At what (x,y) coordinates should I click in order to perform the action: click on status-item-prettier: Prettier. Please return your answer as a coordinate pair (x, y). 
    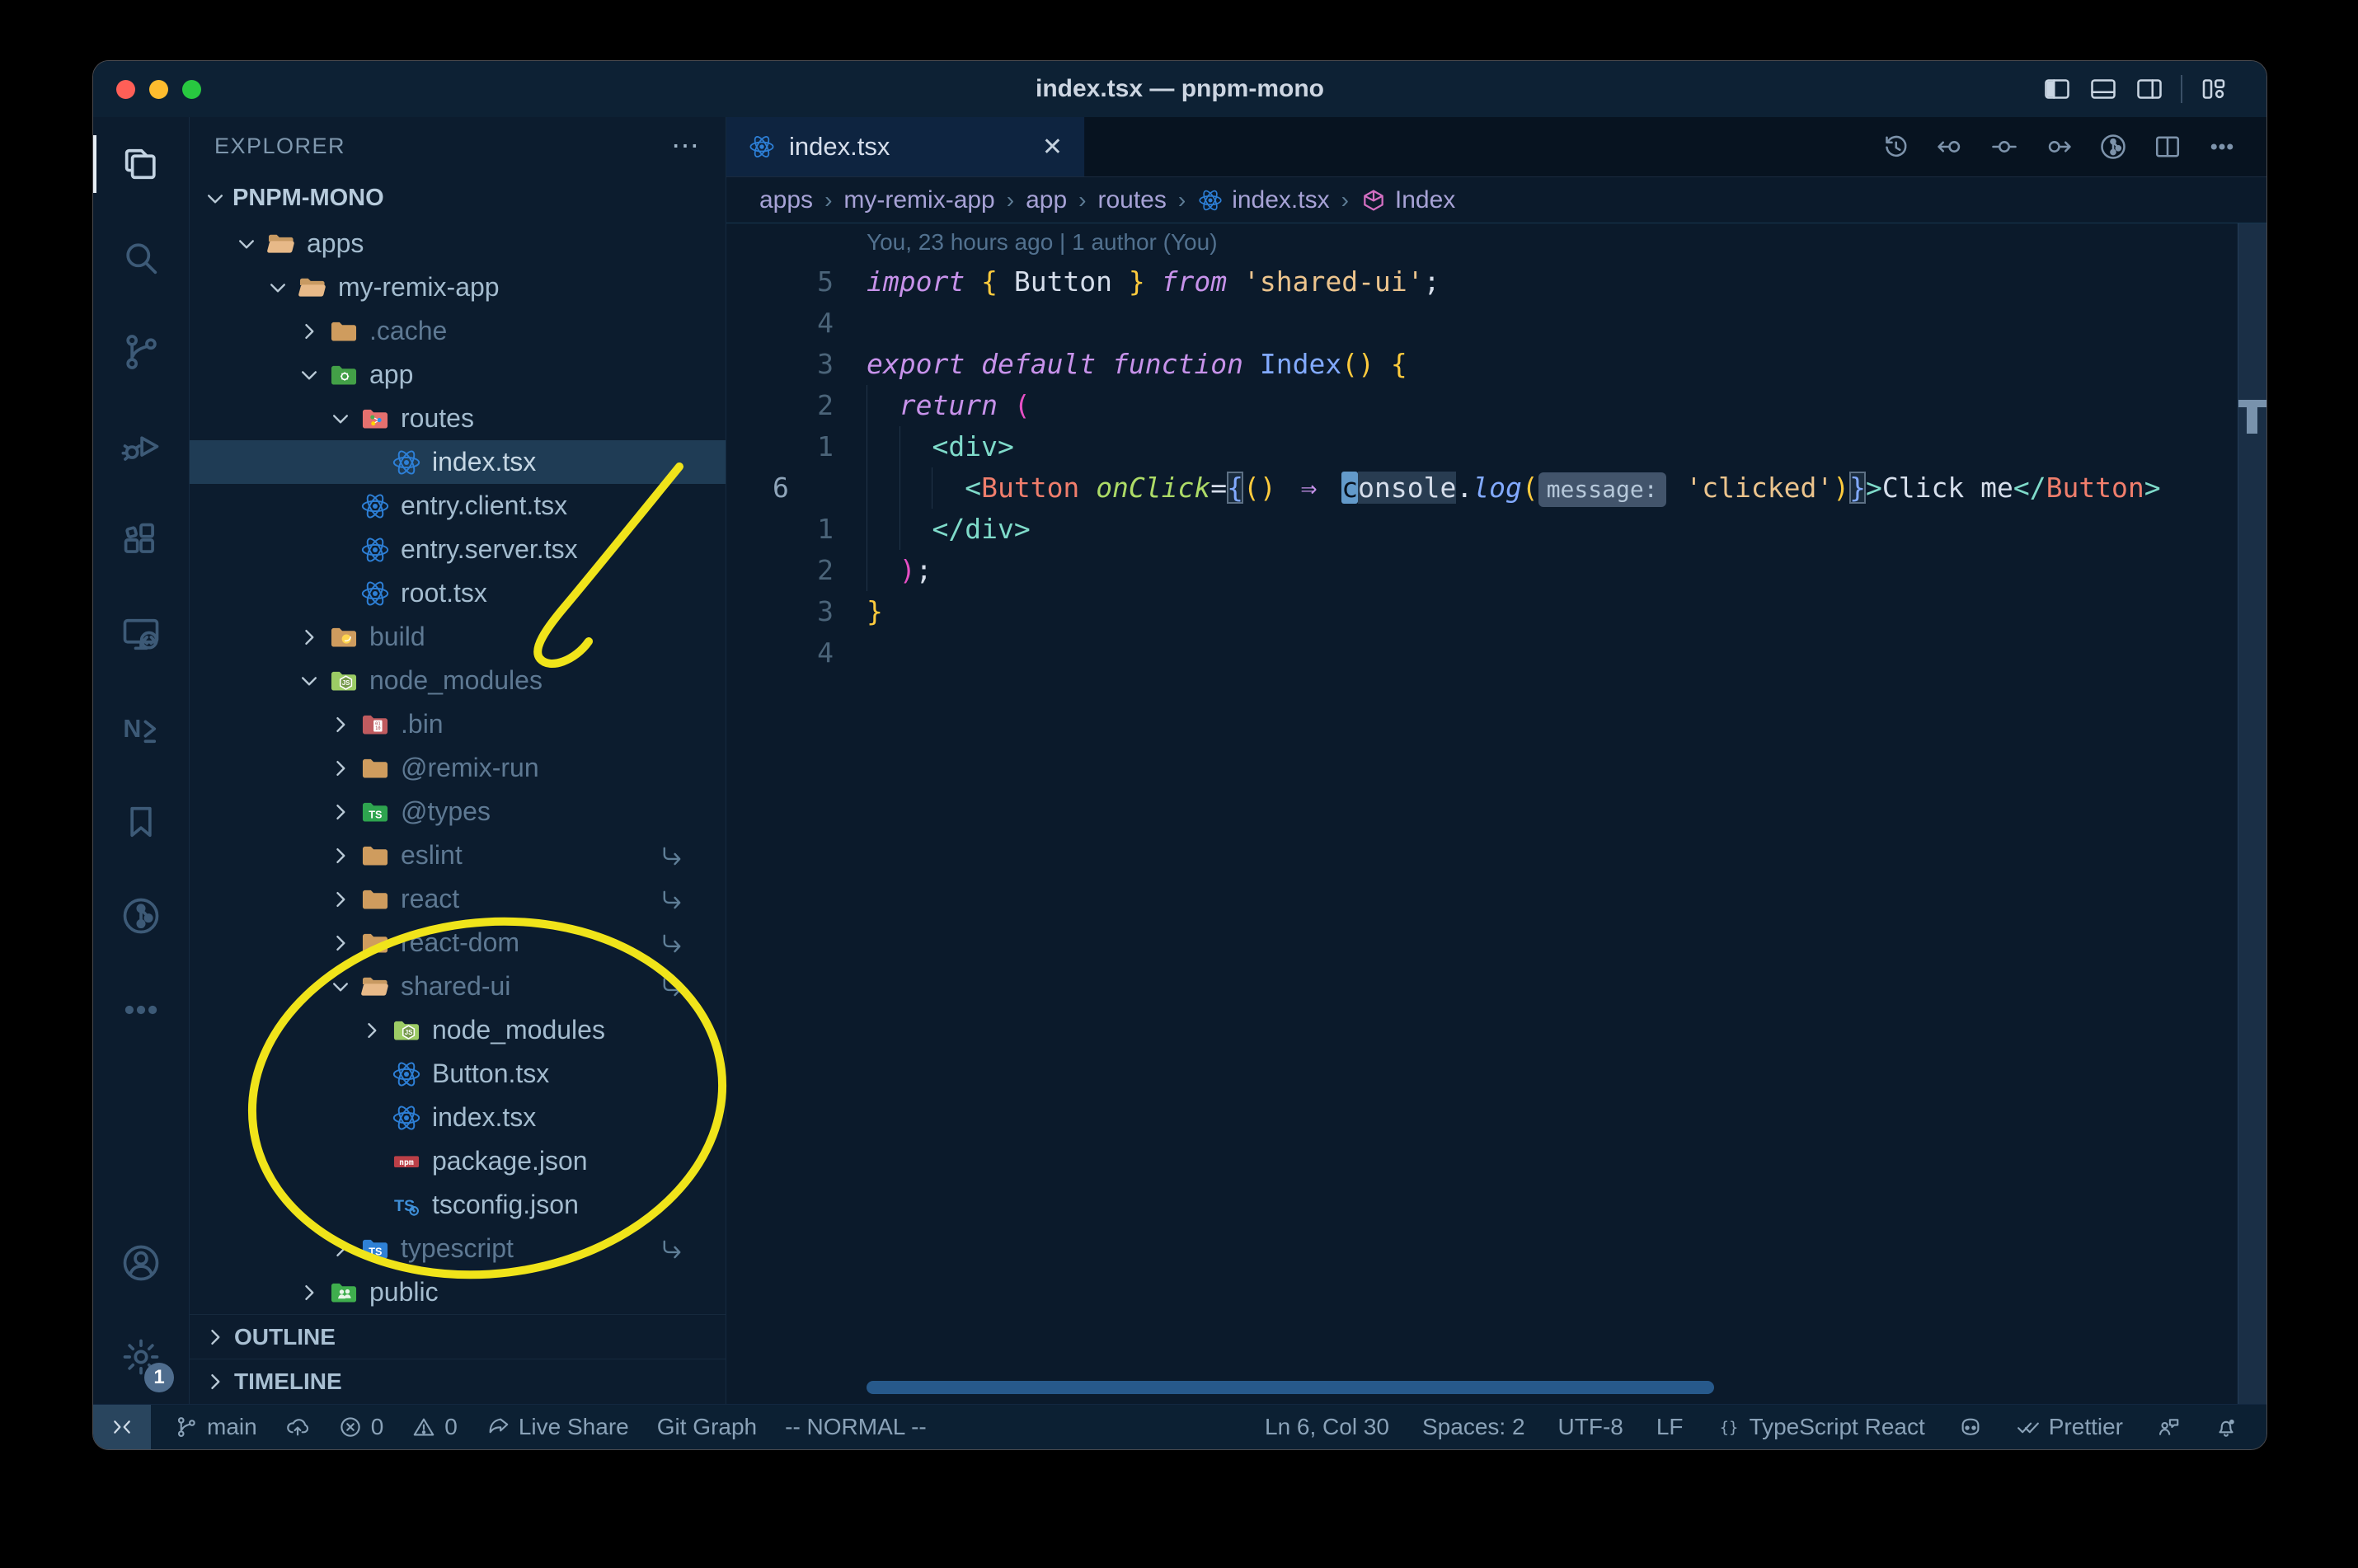
    Looking at the image, I should click on (2070, 1427).